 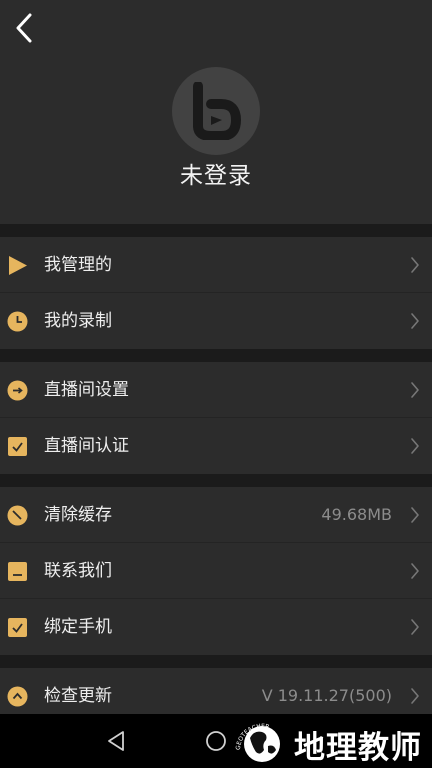 What do you see at coordinates (216, 515) in the screenshot?
I see `menu-item-clear-cache: 清除缓存 49.68MB` at bounding box center [216, 515].